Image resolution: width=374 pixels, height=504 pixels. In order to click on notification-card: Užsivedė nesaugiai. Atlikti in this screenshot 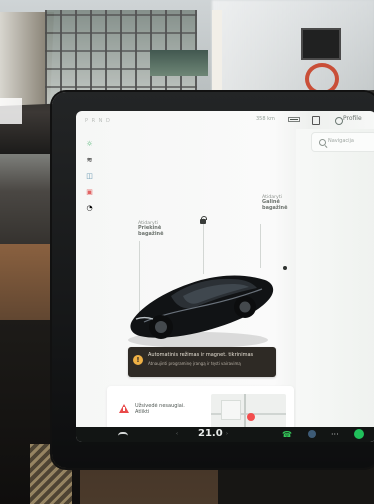, I will do `click(200, 408)`.